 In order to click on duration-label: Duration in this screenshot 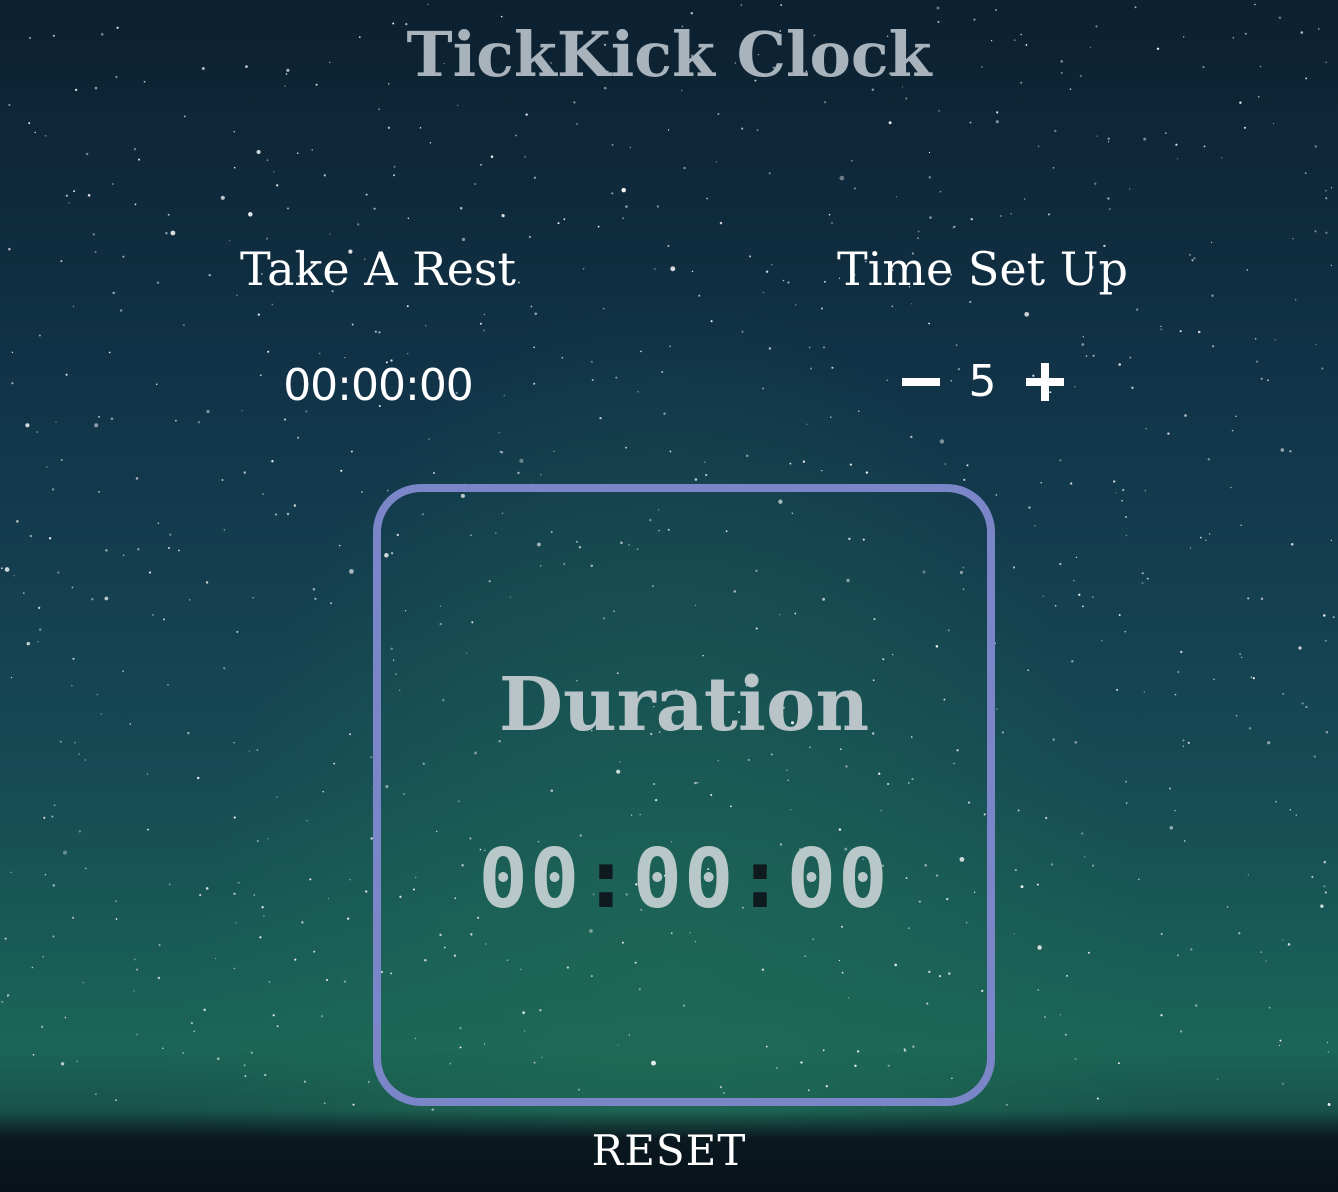, I will do `click(684, 705)`.